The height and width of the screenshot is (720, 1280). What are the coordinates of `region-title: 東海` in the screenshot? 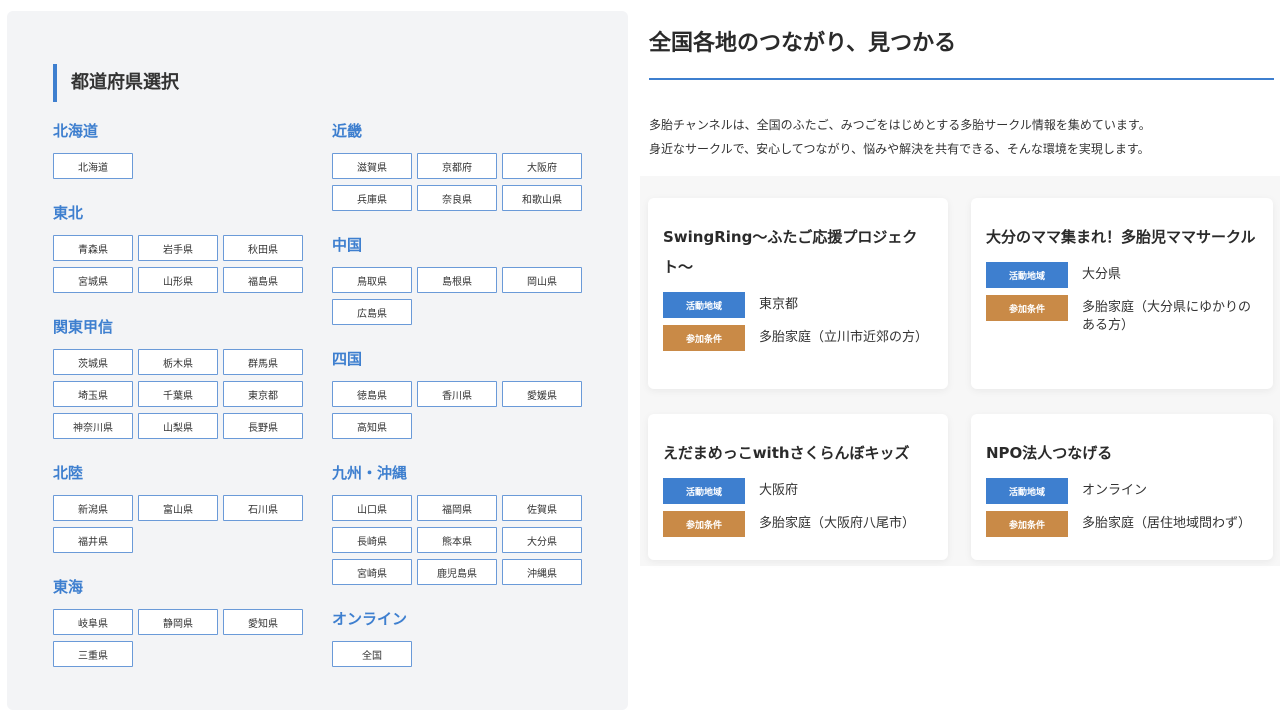 It's located at (68, 587).